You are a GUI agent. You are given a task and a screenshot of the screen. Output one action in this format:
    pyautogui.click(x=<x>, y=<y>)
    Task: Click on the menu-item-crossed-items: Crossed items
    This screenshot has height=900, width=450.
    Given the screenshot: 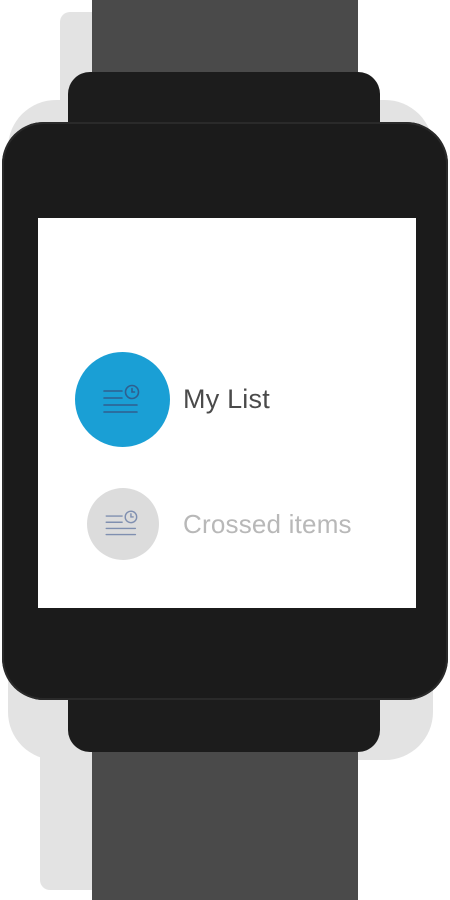 What is the action you would take?
    pyautogui.click(x=219, y=524)
    